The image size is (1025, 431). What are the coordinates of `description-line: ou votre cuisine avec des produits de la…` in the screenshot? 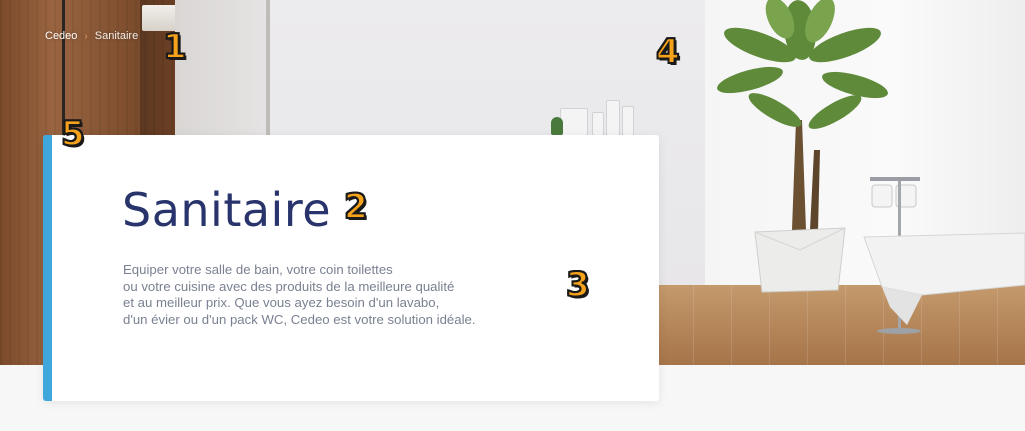 It's located at (289, 286).